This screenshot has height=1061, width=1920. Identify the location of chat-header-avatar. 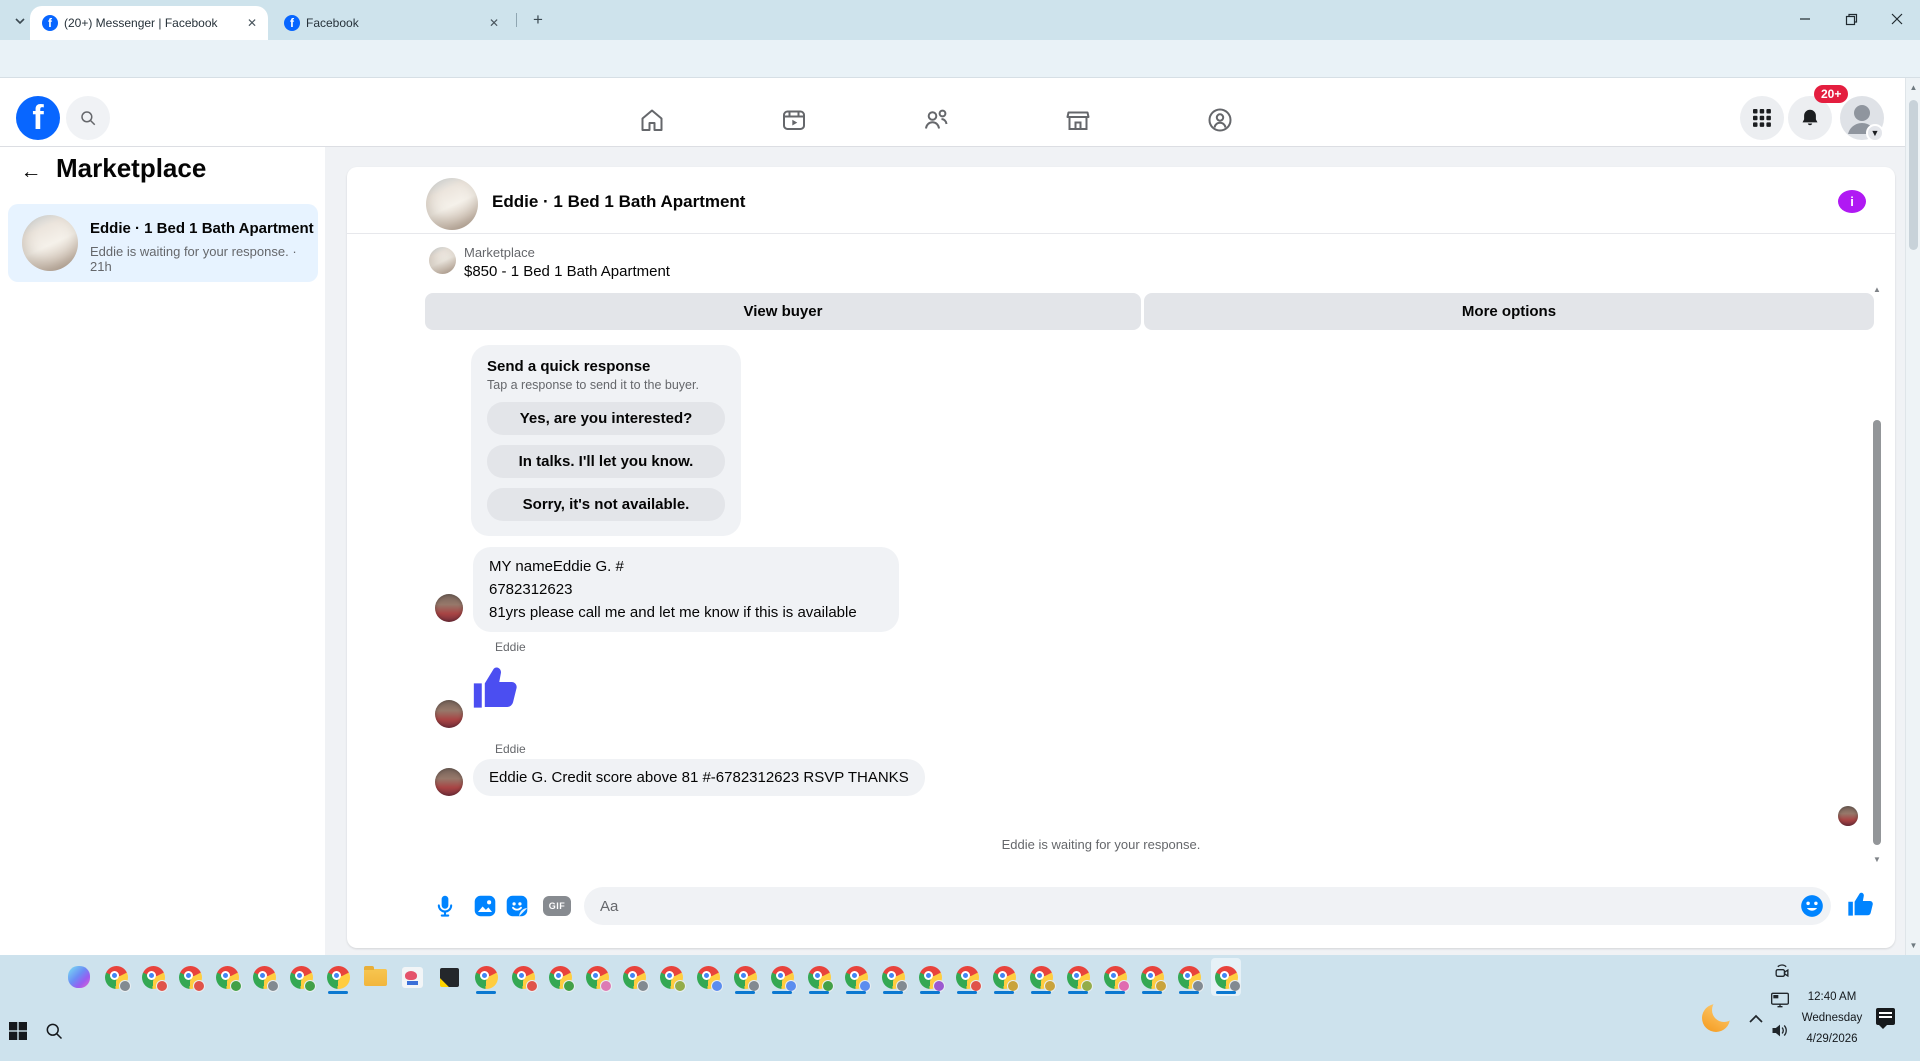
(452, 204).